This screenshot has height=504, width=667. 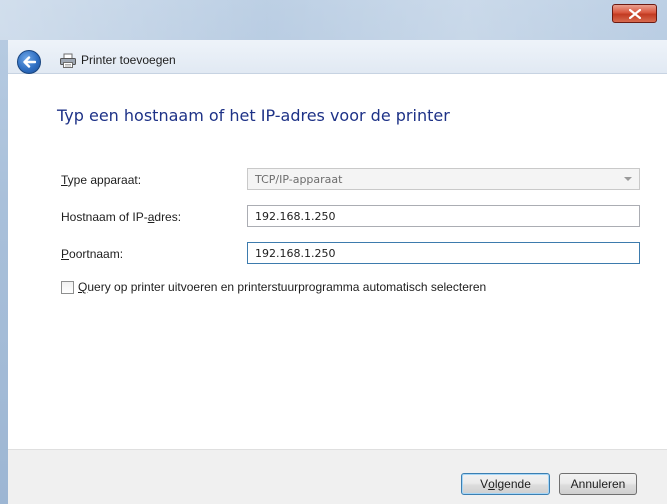 What do you see at coordinates (92, 254) in the screenshot?
I see `port-label: Poortnaam:` at bounding box center [92, 254].